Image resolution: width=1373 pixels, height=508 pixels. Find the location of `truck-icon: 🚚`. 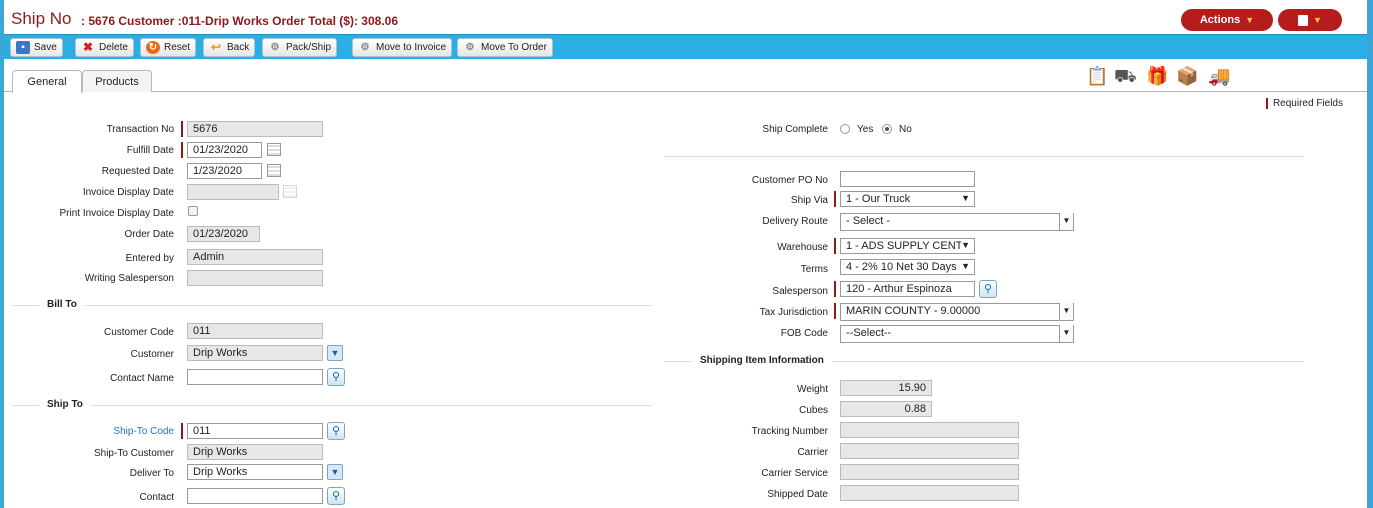

truck-icon: 🚚 is located at coordinates (1219, 76).